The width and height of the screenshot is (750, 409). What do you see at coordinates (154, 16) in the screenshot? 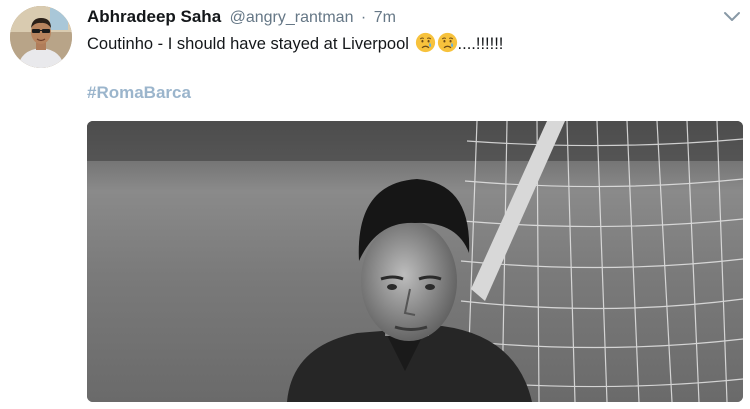
I see `author-name: Abhradeep Saha` at bounding box center [154, 16].